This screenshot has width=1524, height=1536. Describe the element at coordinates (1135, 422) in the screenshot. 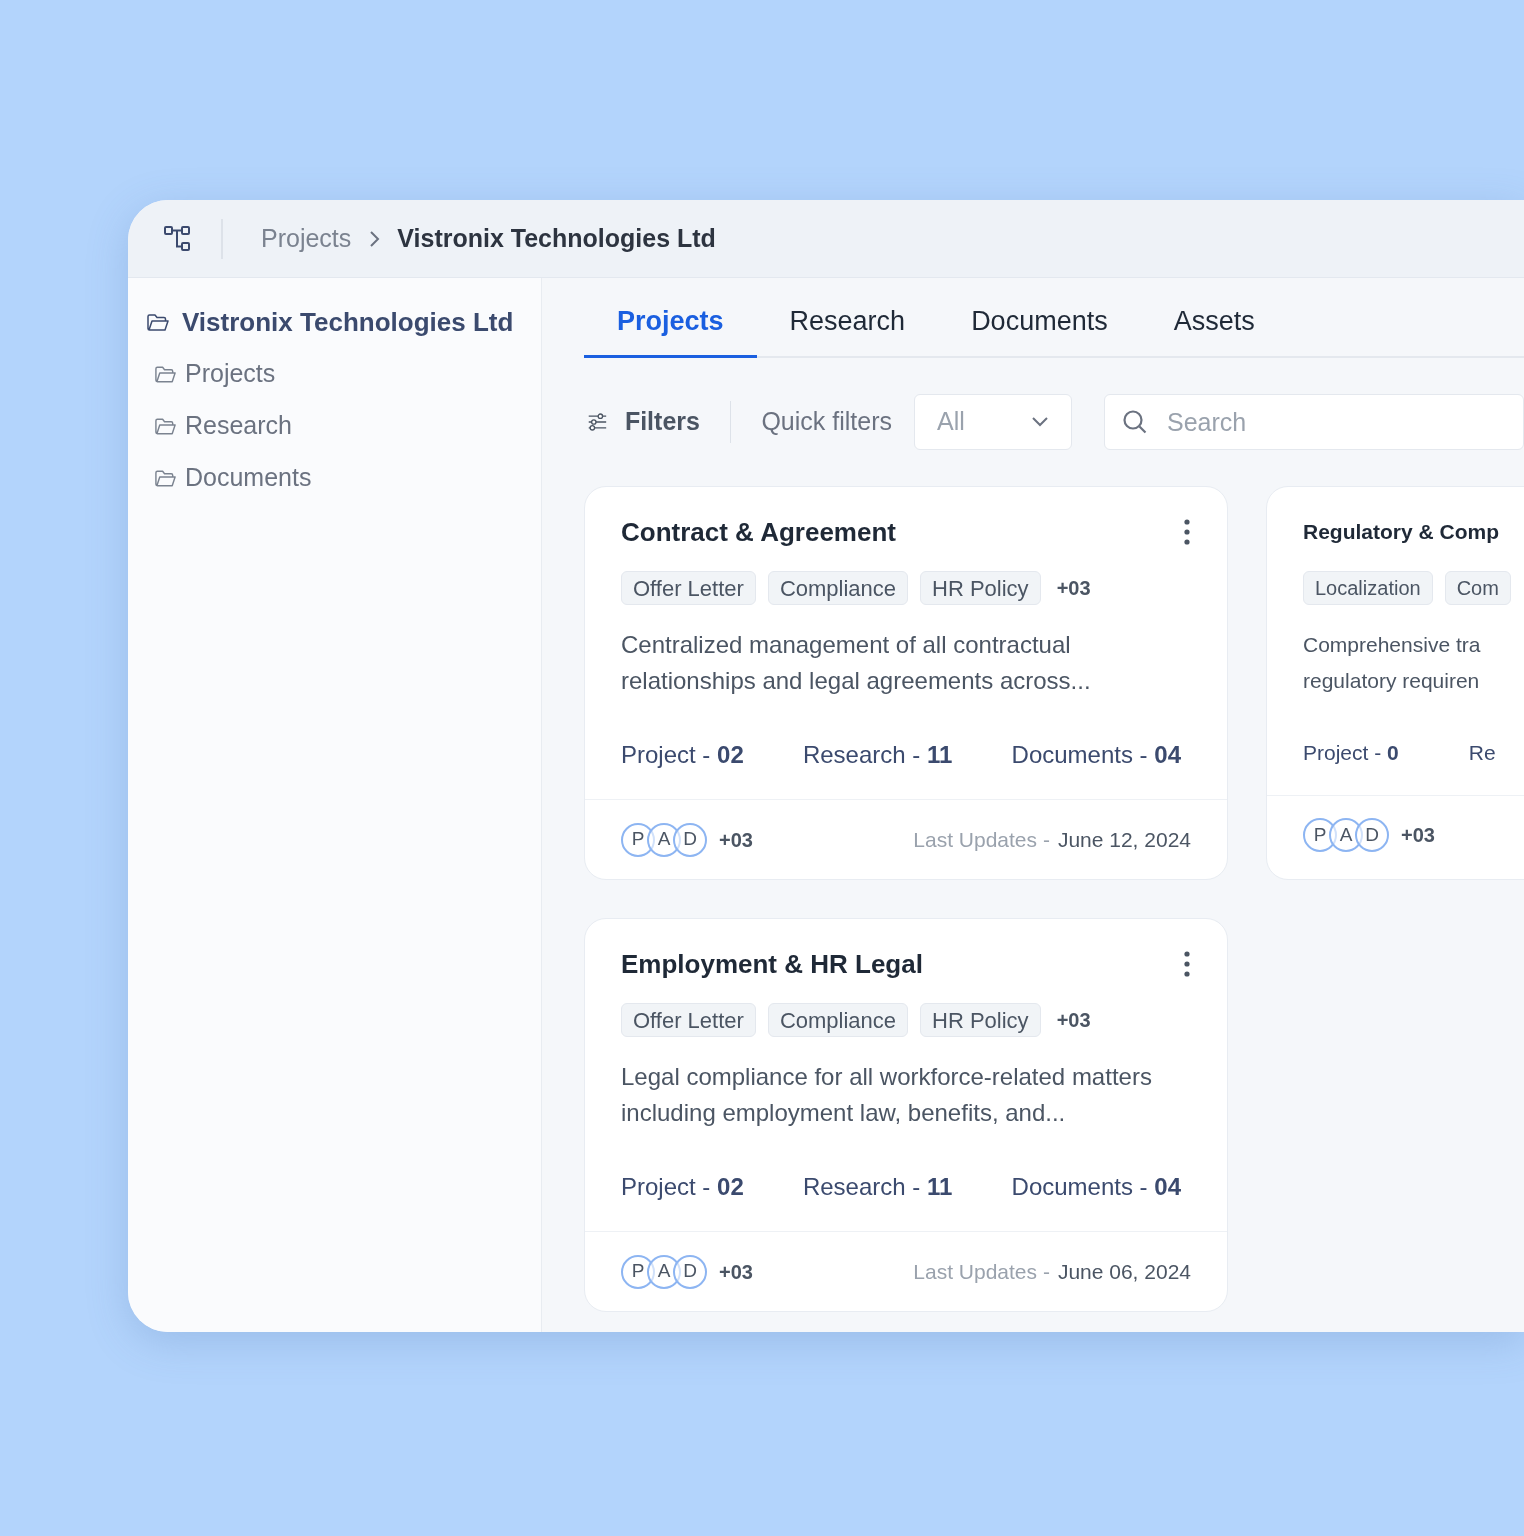

I see `search-icon` at that location.